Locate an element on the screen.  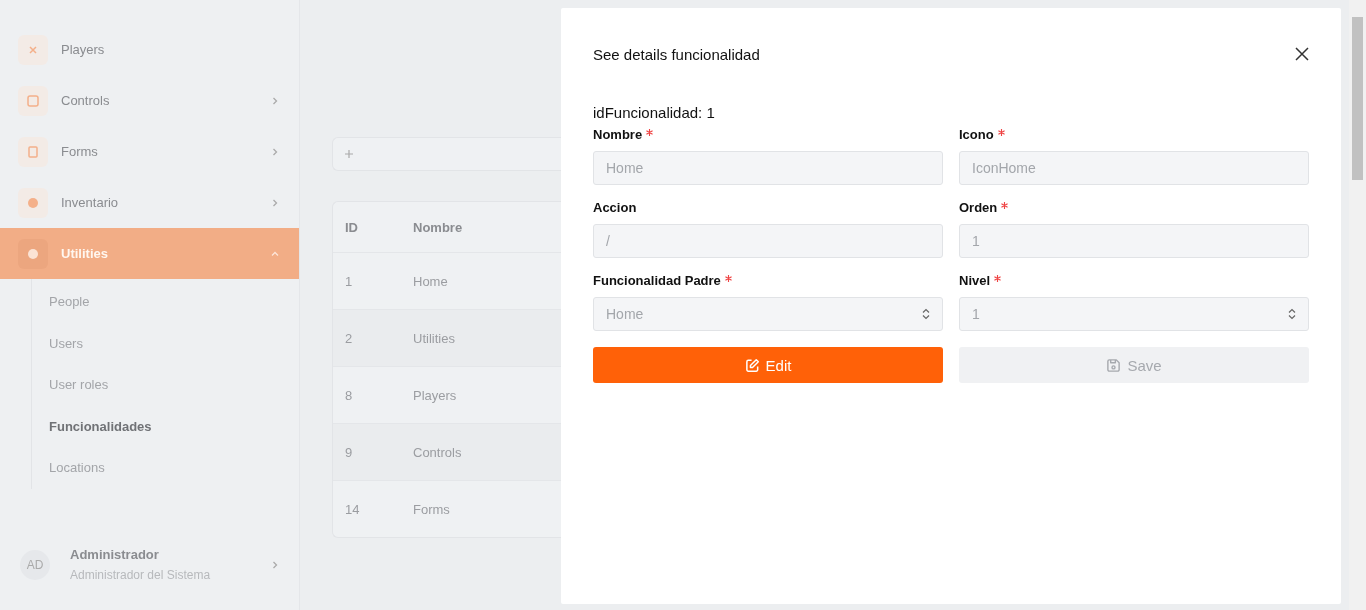
select-field: Home is located at coordinates (768, 314).